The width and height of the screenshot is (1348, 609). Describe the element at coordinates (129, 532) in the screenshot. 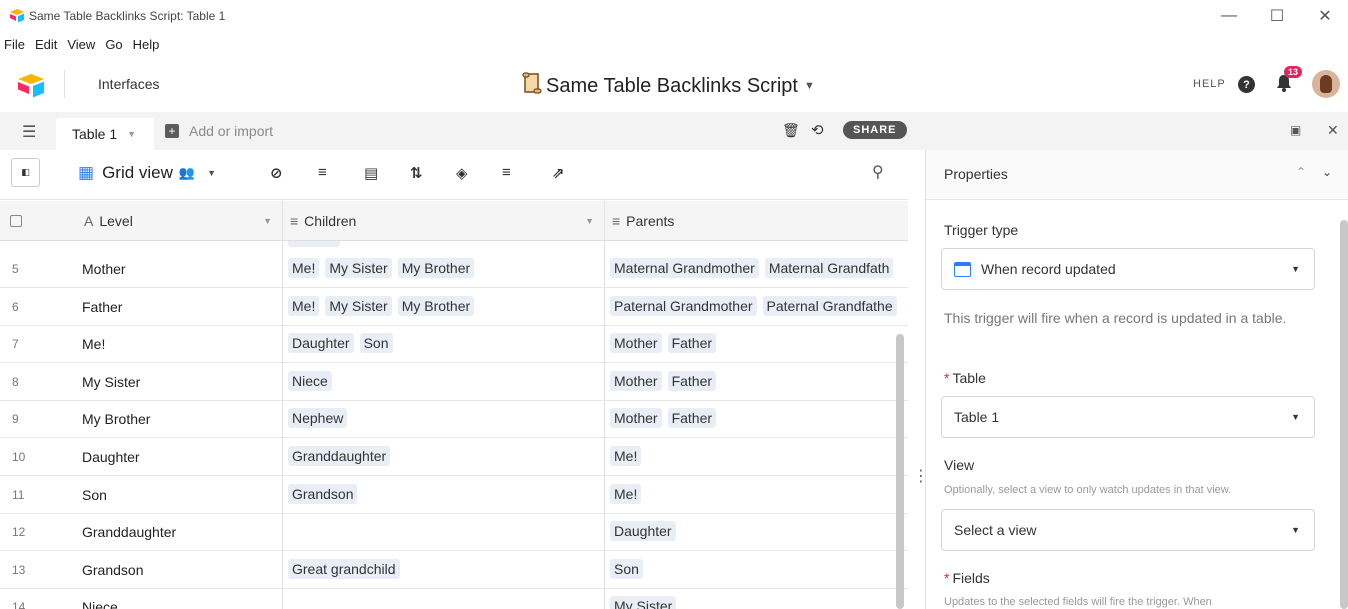

I see `level-cell: Granddaughter` at that location.